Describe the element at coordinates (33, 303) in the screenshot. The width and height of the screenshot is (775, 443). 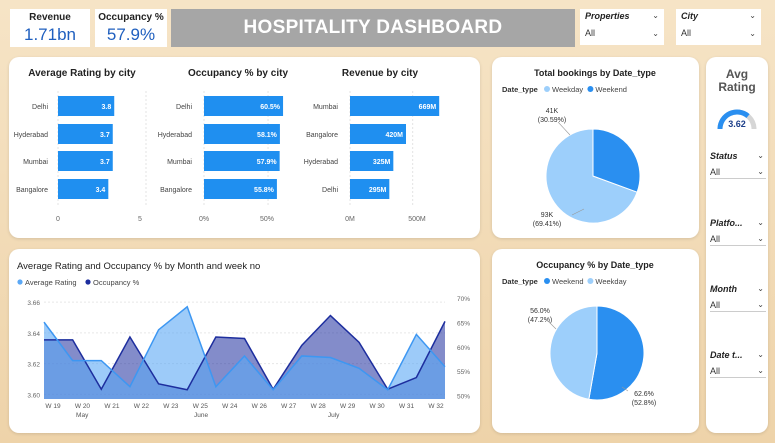
I see `y-tick-label: 3.66` at that location.